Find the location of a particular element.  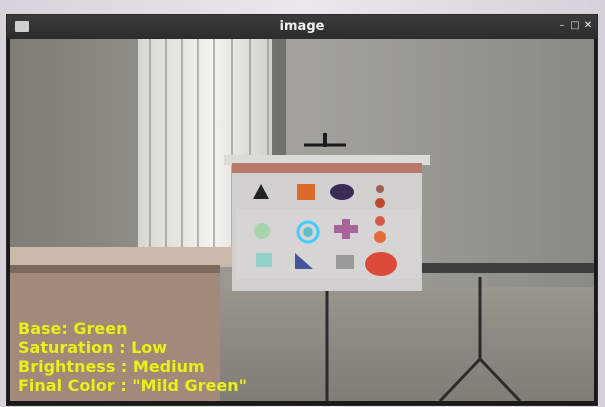

close-icon: ✕ is located at coordinates (588, 26).